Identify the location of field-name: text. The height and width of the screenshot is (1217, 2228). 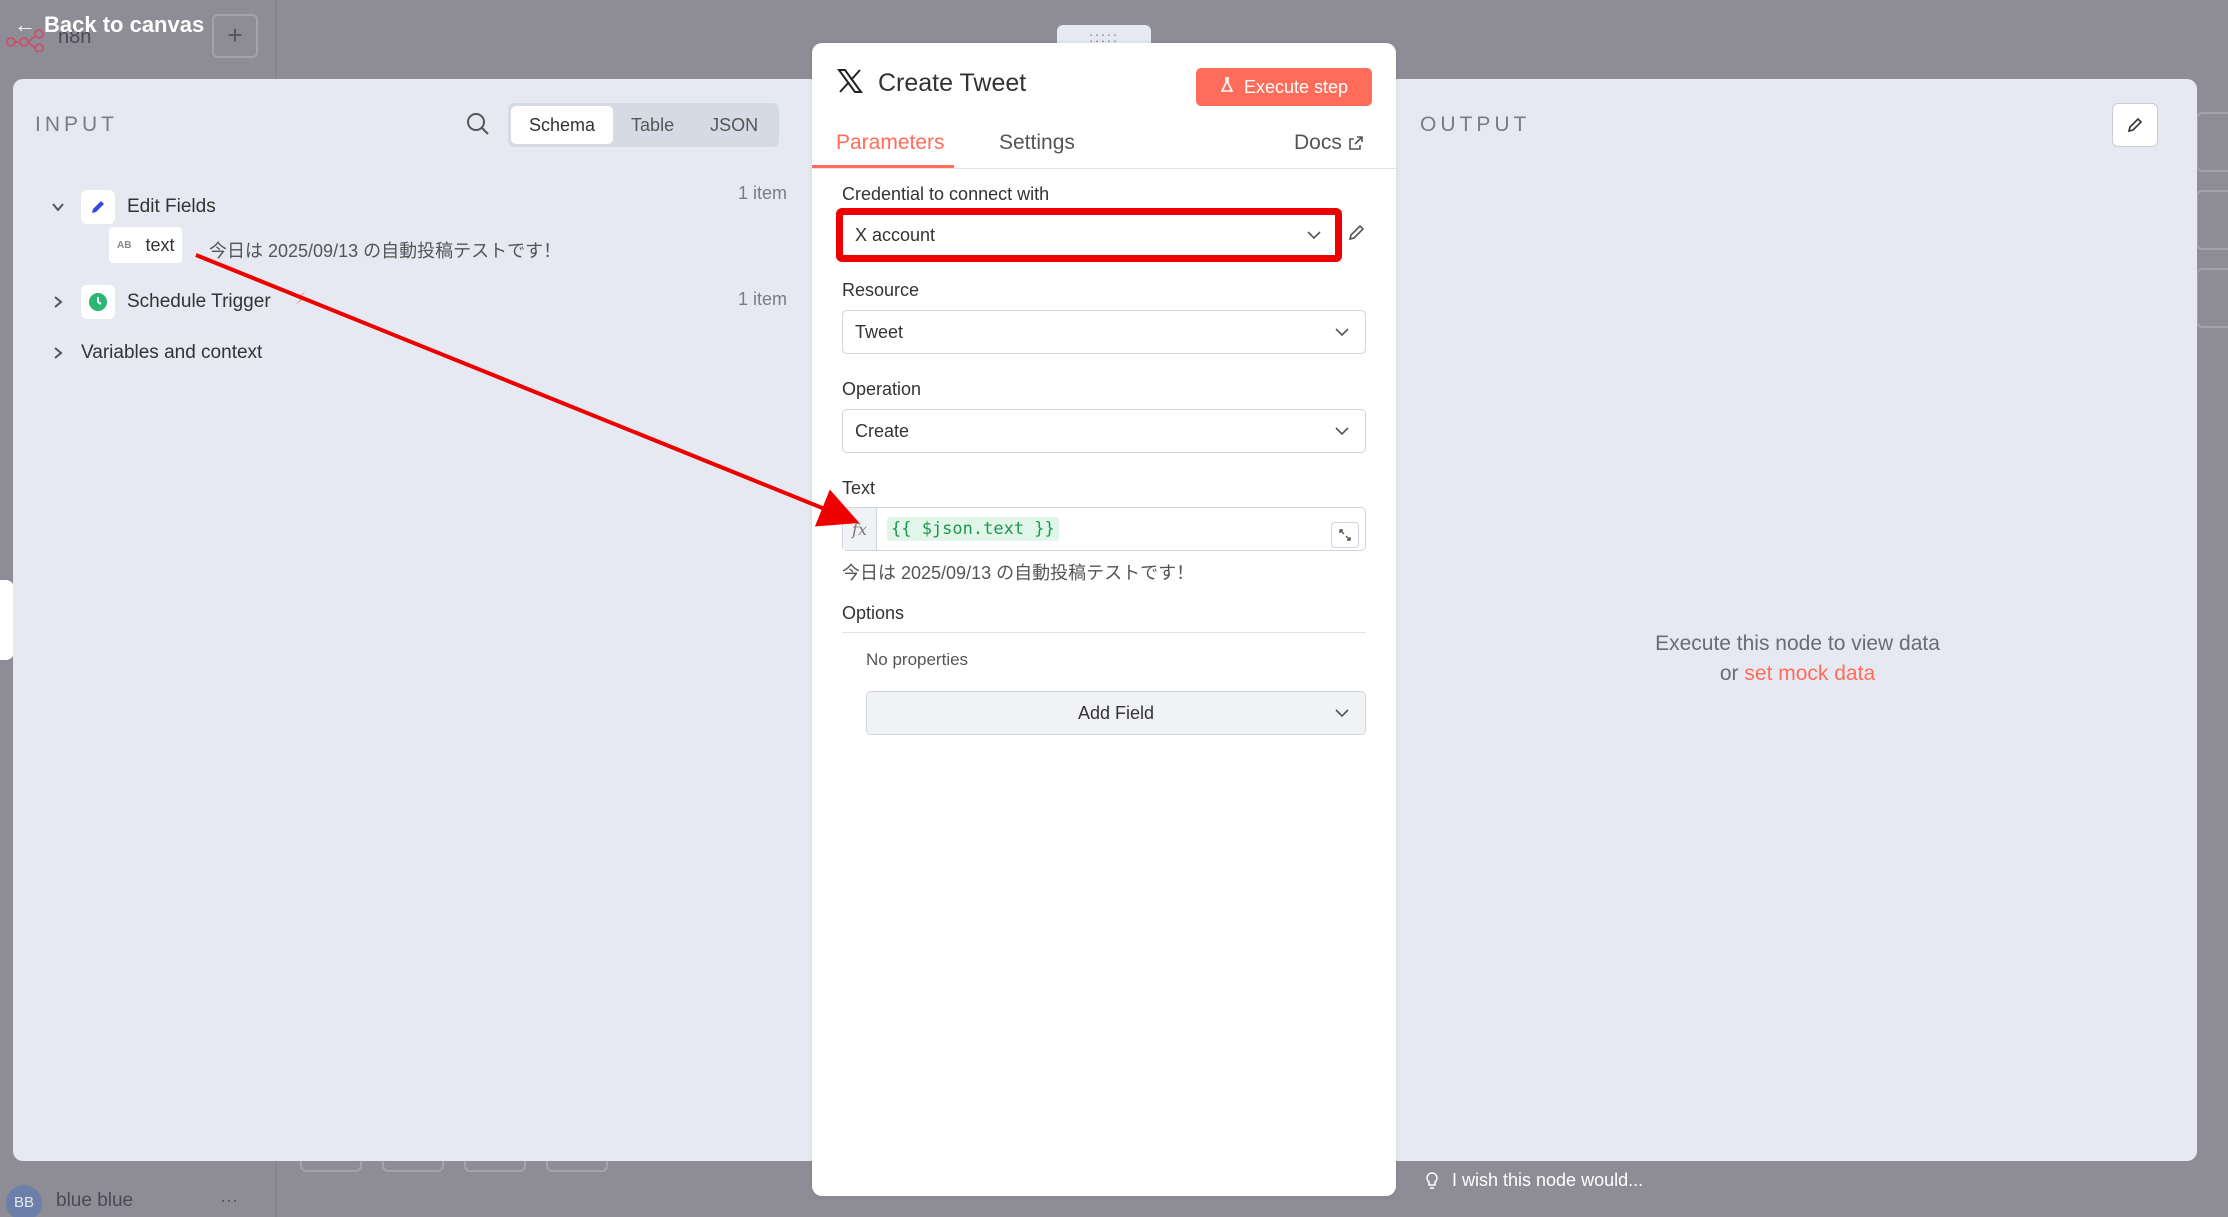
(160, 244).